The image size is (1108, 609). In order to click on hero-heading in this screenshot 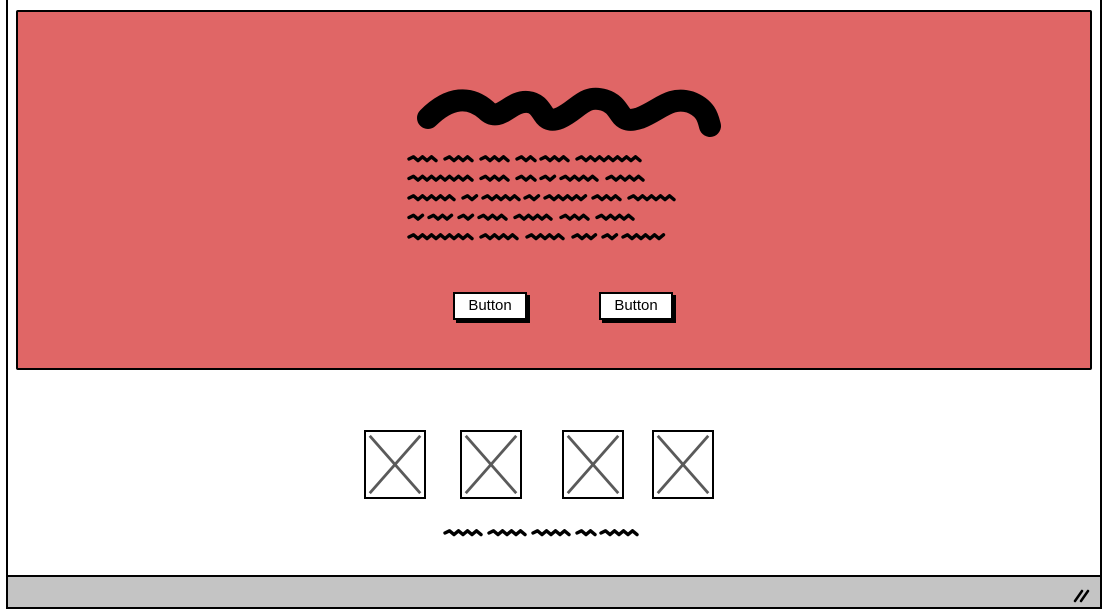, I will do `click(569, 112)`.